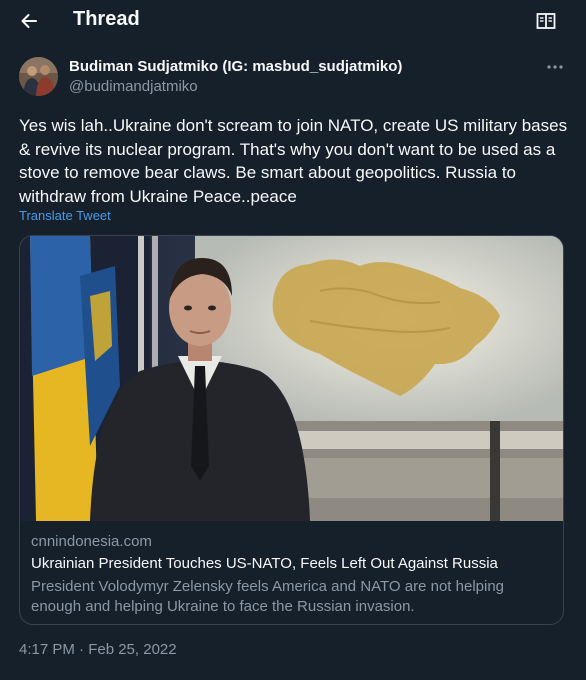 The width and height of the screenshot is (586, 680). What do you see at coordinates (133, 86) in the screenshot?
I see `author-handle: @budimandjatmiko` at bounding box center [133, 86].